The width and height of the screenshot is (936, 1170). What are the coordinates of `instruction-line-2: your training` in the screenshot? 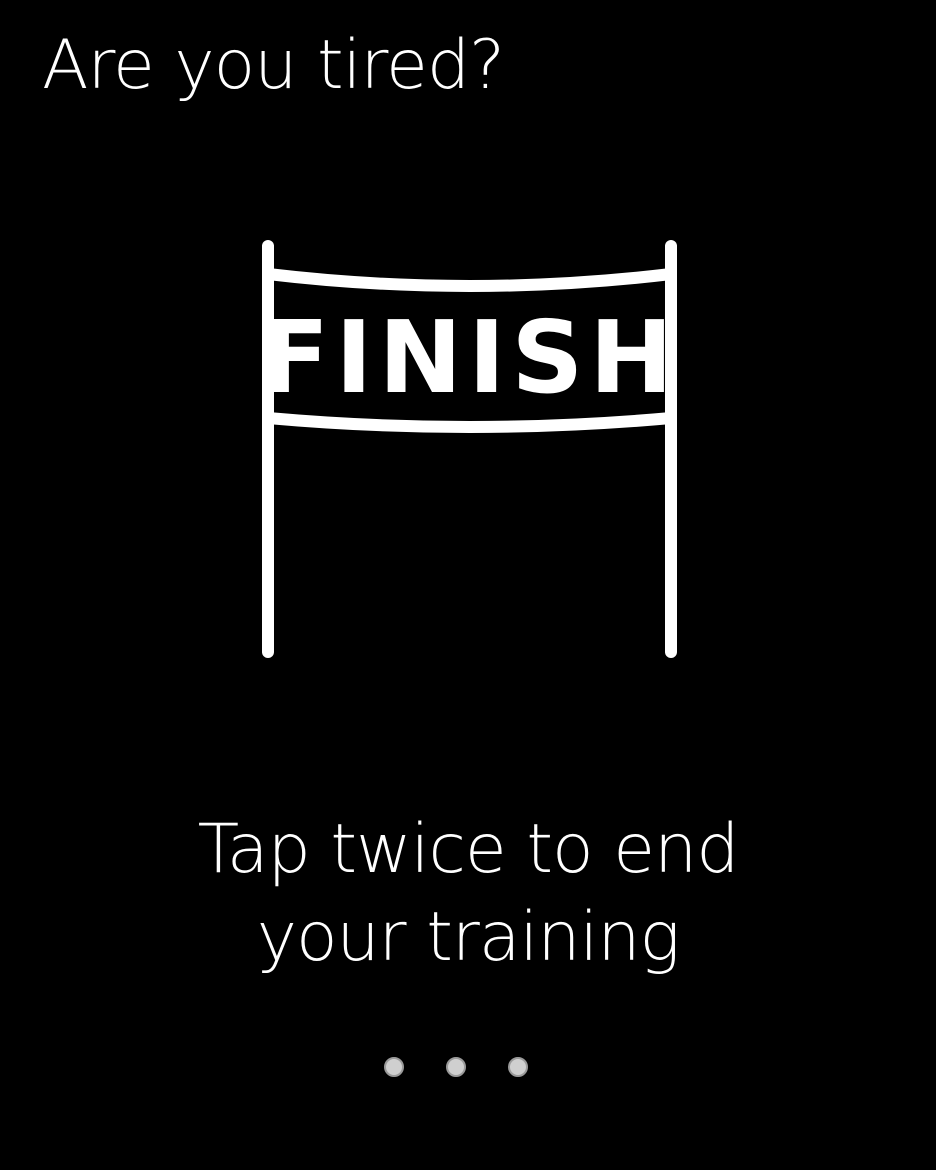 It's located at (468, 937).